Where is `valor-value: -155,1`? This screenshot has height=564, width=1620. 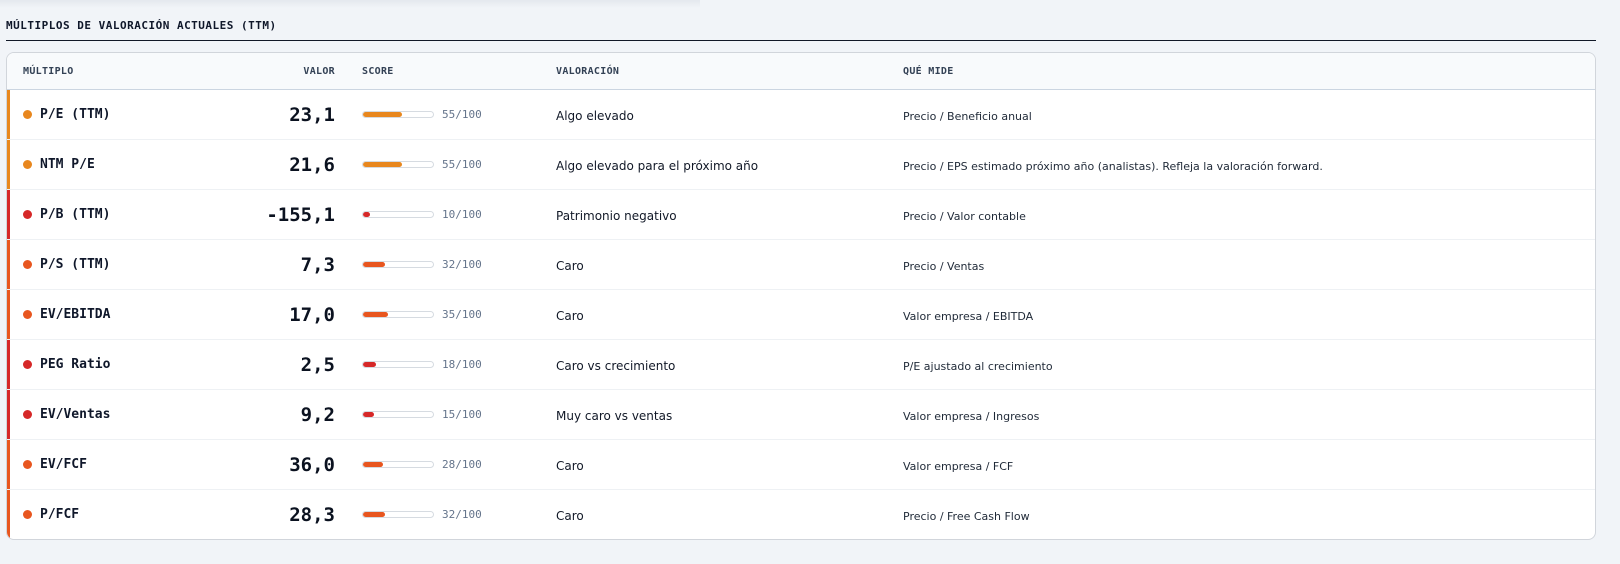 valor-value: -155,1 is located at coordinates (300, 214).